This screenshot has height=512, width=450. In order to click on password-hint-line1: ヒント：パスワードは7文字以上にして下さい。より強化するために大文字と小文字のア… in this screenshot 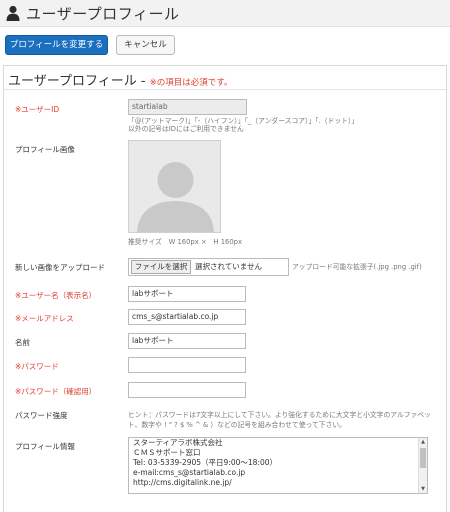, I will do `click(279, 415)`.